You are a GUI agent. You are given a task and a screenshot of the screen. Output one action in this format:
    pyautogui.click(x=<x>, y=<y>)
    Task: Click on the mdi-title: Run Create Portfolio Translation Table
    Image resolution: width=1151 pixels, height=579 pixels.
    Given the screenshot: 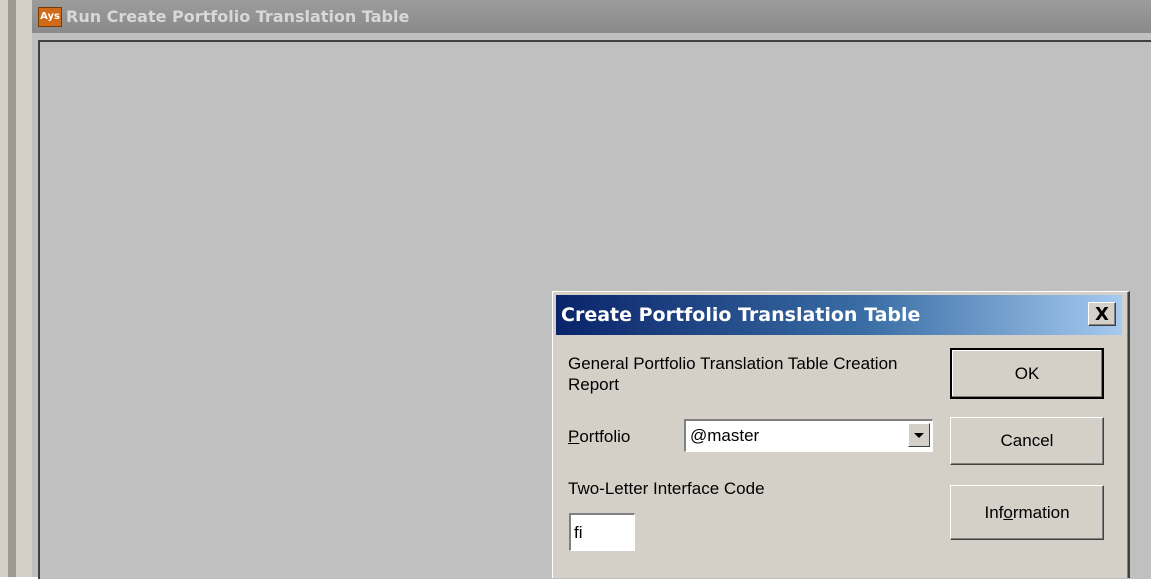 What is the action you would take?
    pyautogui.click(x=238, y=16)
    